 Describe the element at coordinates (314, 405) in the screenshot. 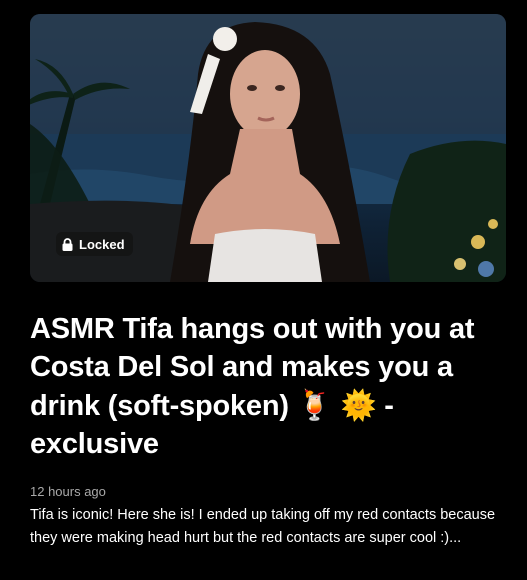

I see `tropical-drink-icon: 🍹` at that location.